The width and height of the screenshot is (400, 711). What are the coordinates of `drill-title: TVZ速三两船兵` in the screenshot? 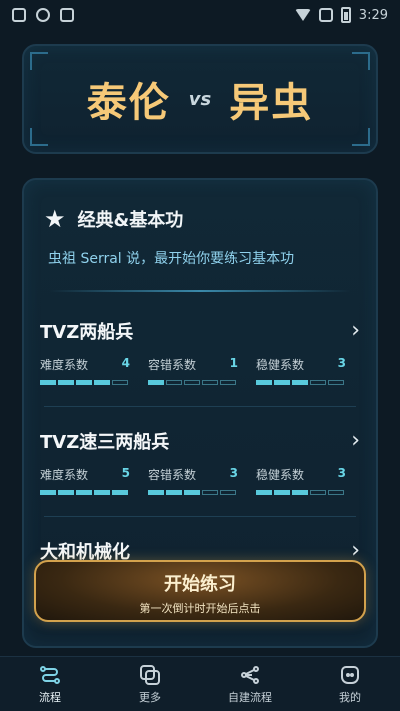 It's located at (105, 442).